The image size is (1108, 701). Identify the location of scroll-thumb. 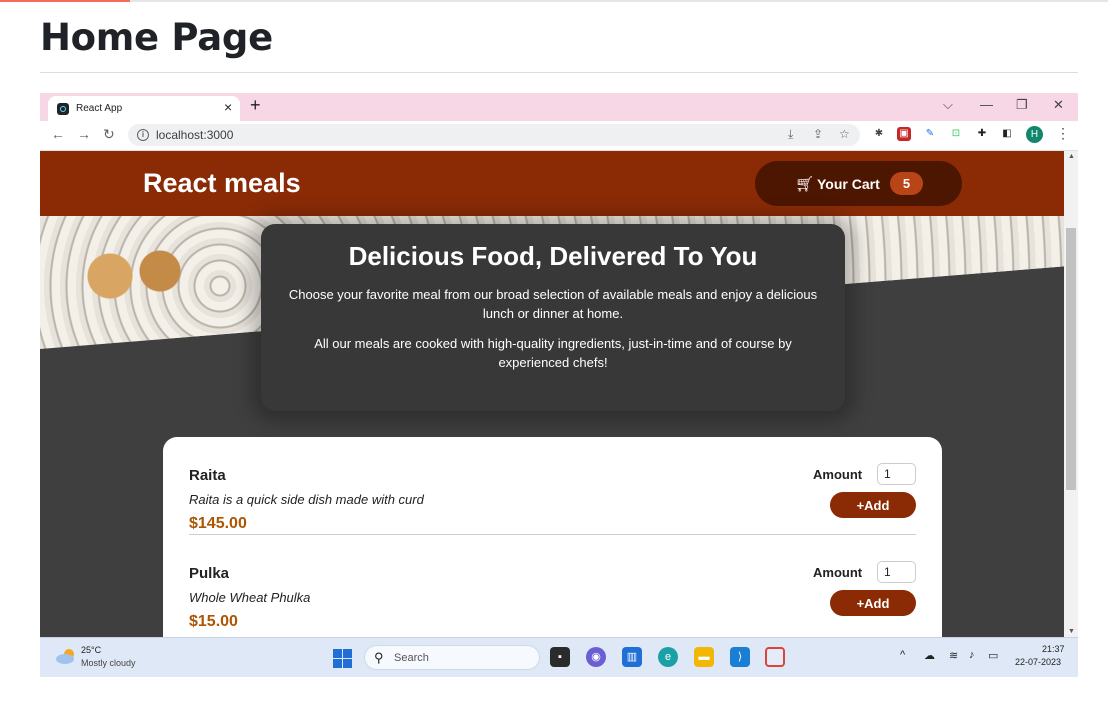
(1071, 359).